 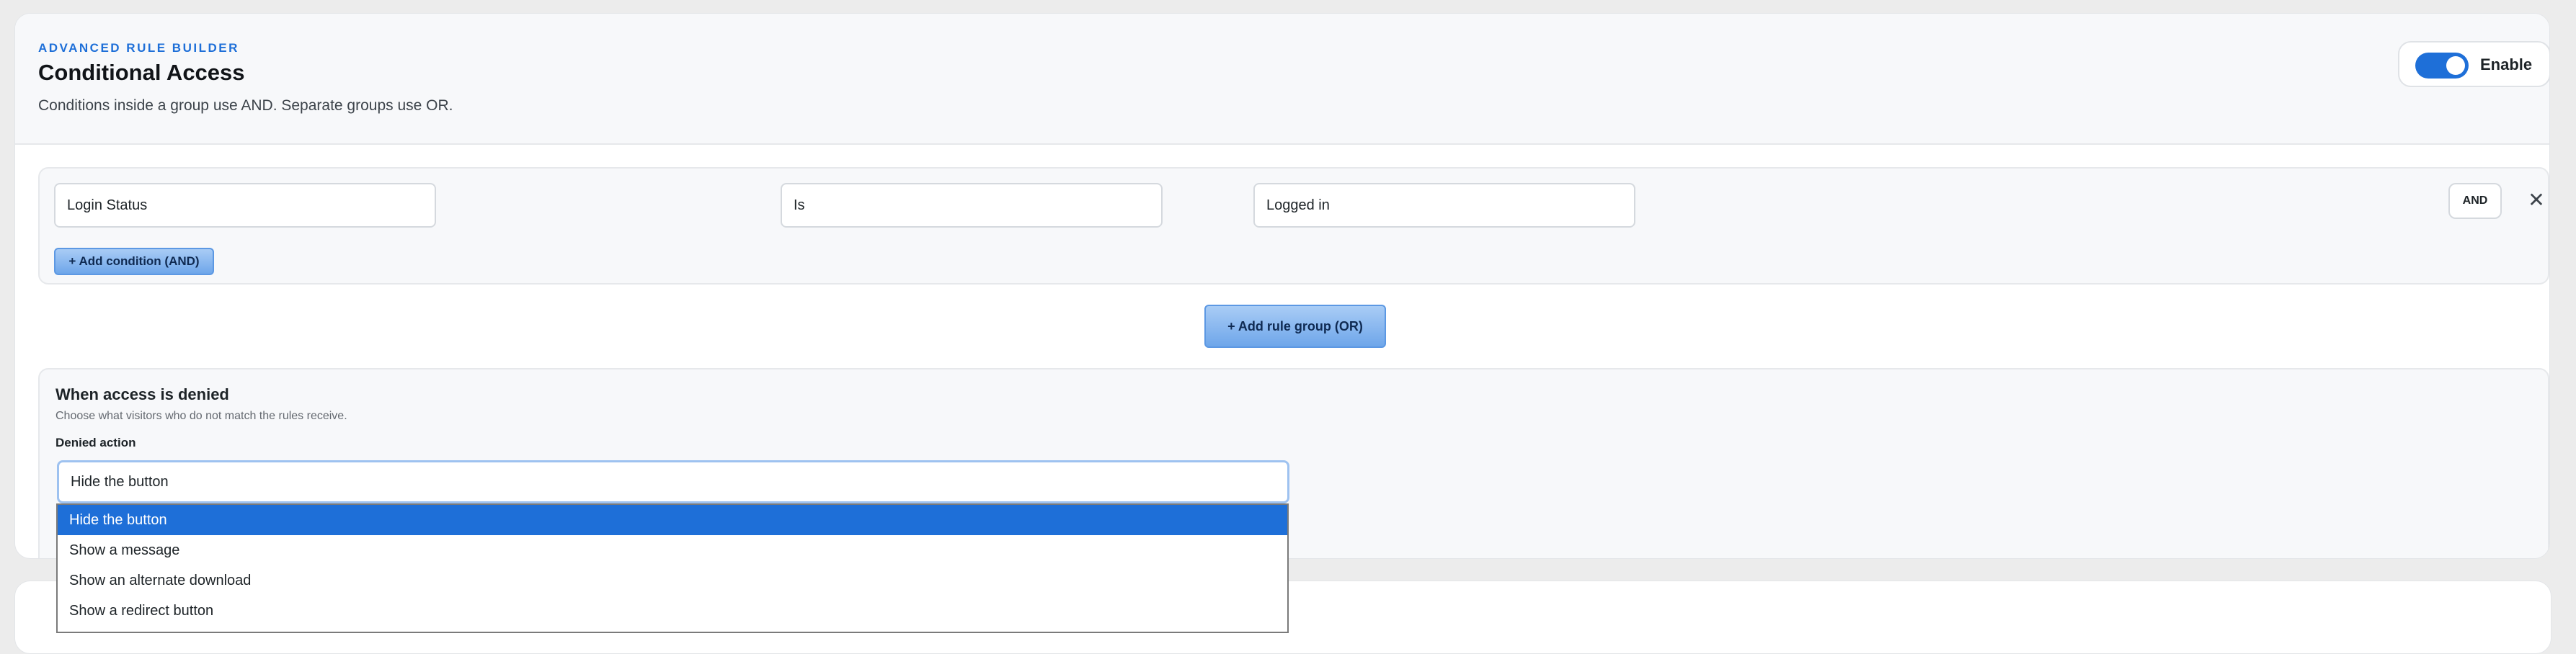 What do you see at coordinates (1295, 327) in the screenshot?
I see `add-rule-group-button: + Add rule group (OR)` at bounding box center [1295, 327].